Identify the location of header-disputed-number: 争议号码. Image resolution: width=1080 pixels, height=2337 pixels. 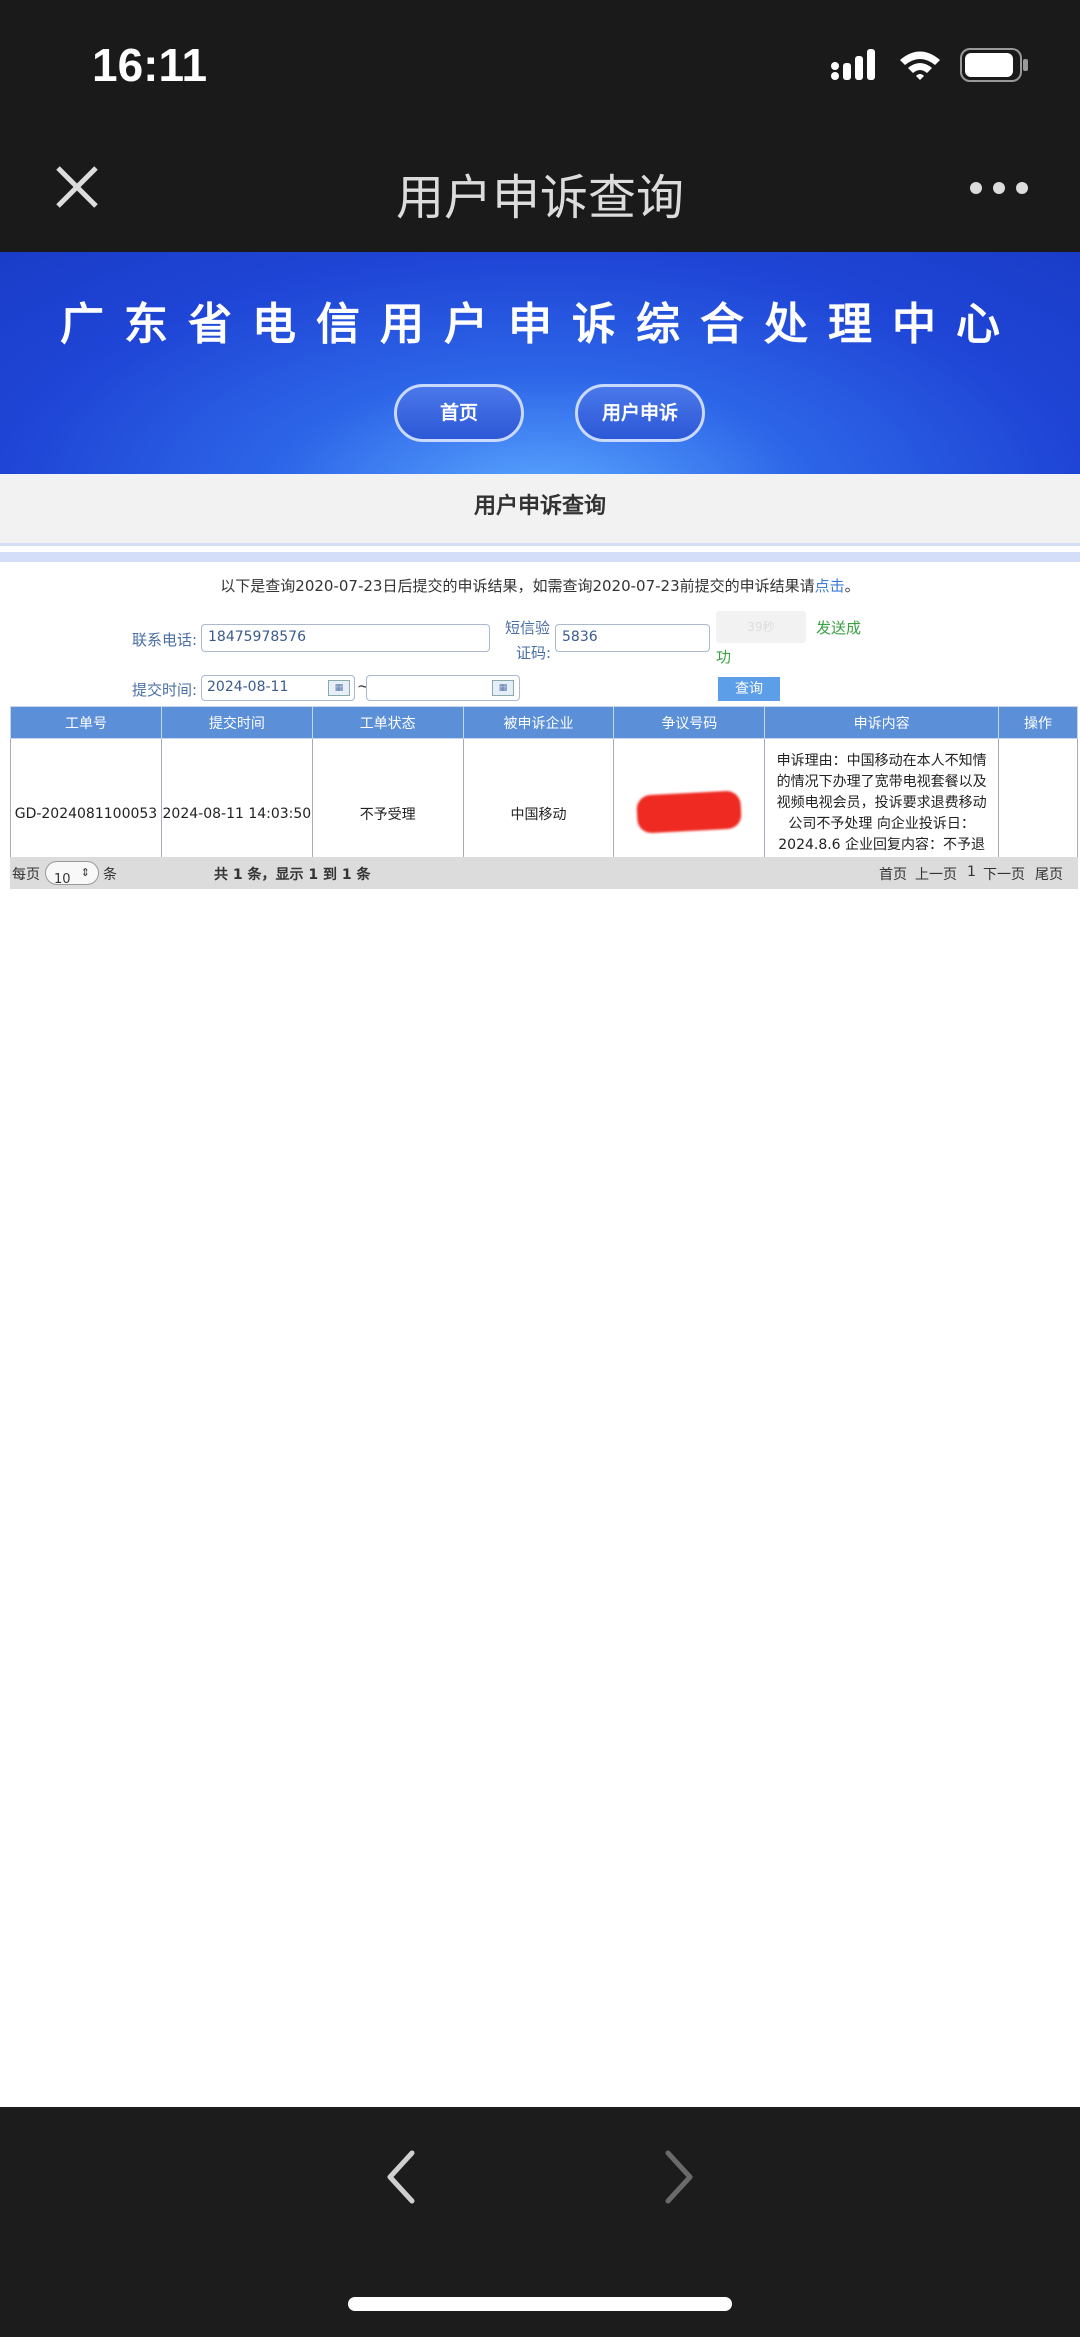
(689, 722).